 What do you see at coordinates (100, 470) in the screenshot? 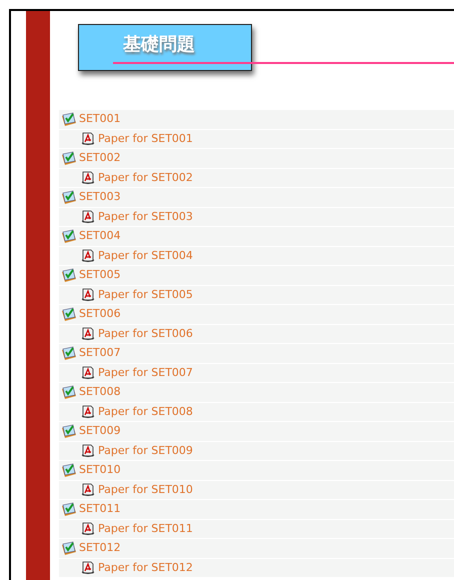
I see `set-link: SET010` at bounding box center [100, 470].